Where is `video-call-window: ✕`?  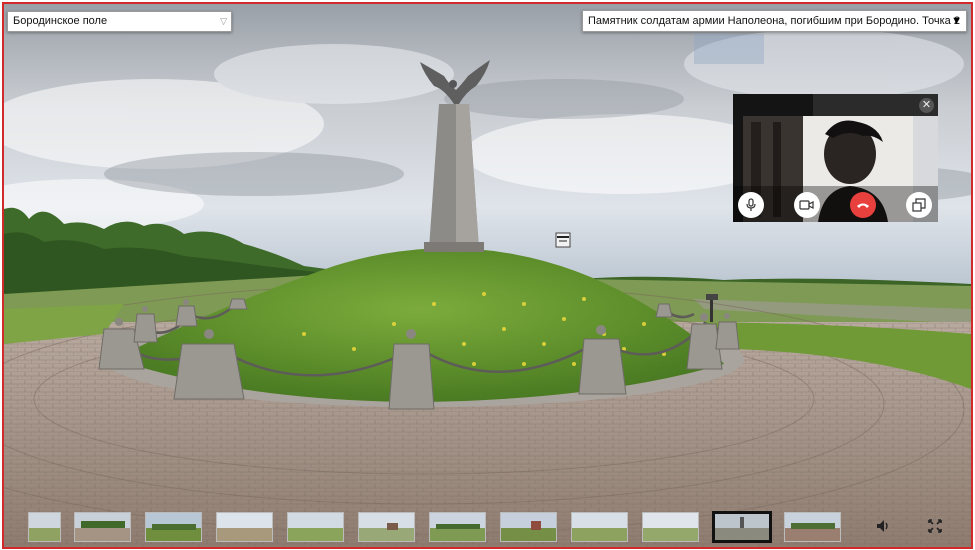
video-call-window: ✕ is located at coordinates (835, 158).